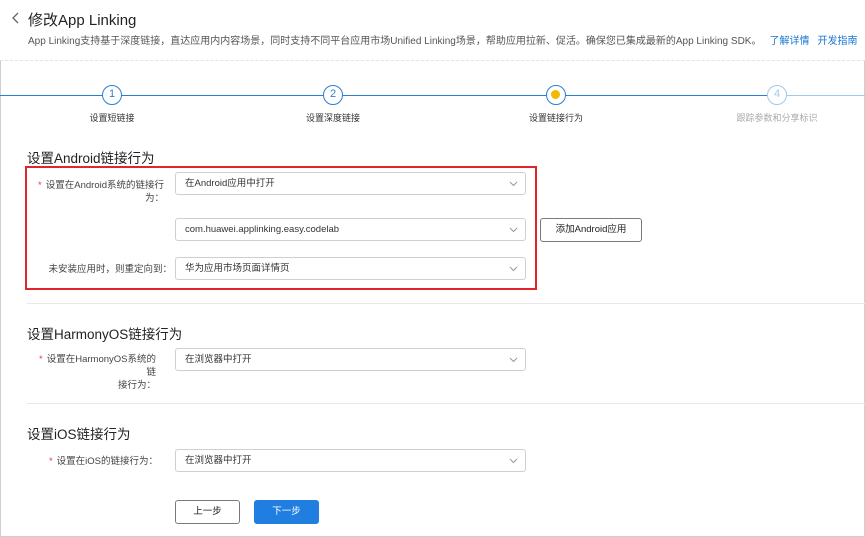 This screenshot has height=537, width=865. Describe the element at coordinates (105, 334) in the screenshot. I see `harmony-section-title: 设置HarmonyOS链接行为` at that location.